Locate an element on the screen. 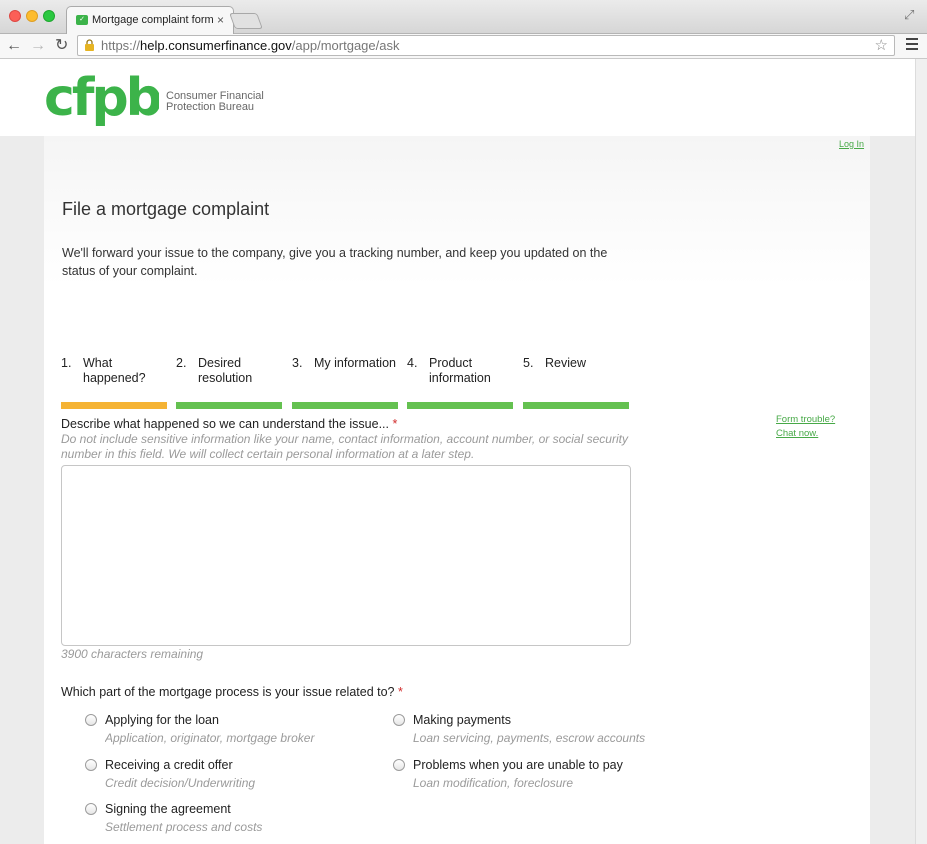 This screenshot has height=844, width=927. step-number: 4. is located at coordinates (412, 363).